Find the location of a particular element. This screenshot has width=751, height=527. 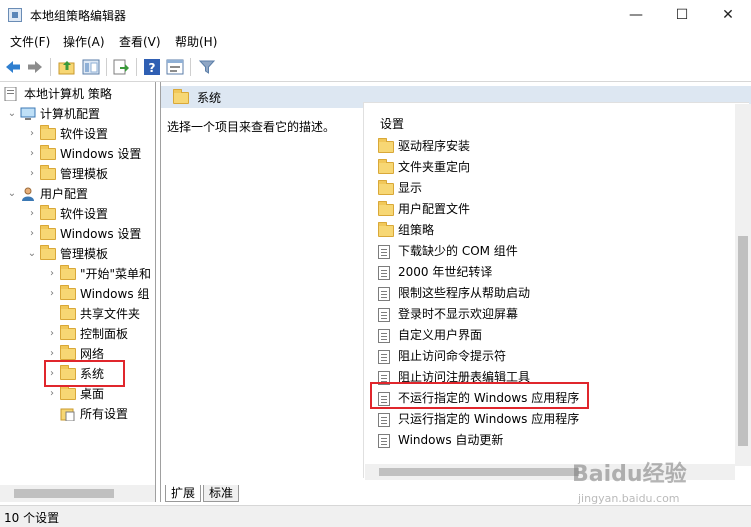

forward-arrow-icon is located at coordinates (35, 67).